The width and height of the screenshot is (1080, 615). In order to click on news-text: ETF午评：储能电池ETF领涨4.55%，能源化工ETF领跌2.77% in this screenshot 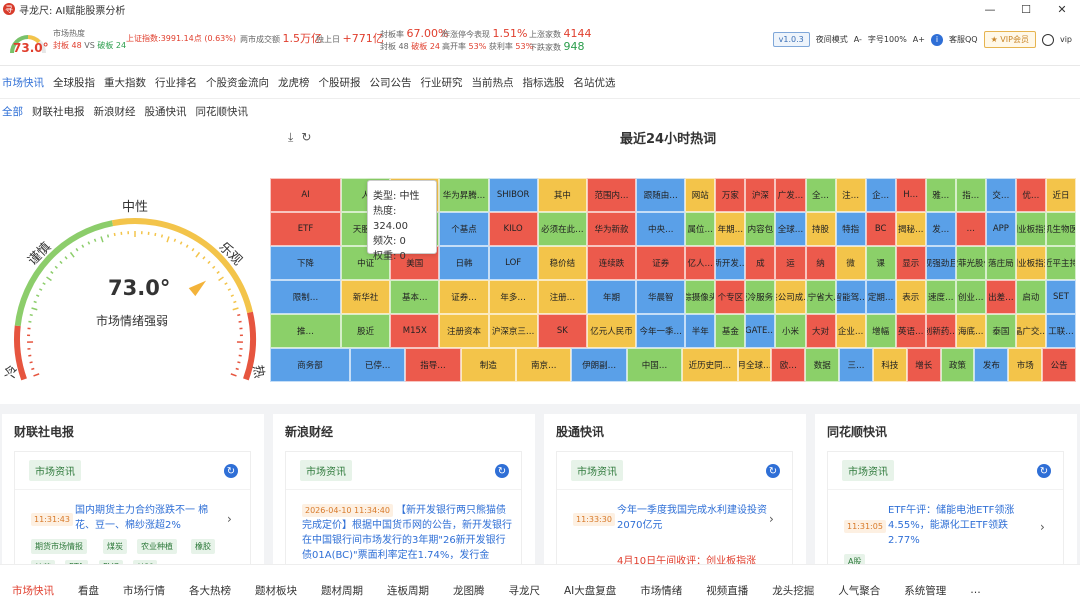, I will do `click(963, 525)`.